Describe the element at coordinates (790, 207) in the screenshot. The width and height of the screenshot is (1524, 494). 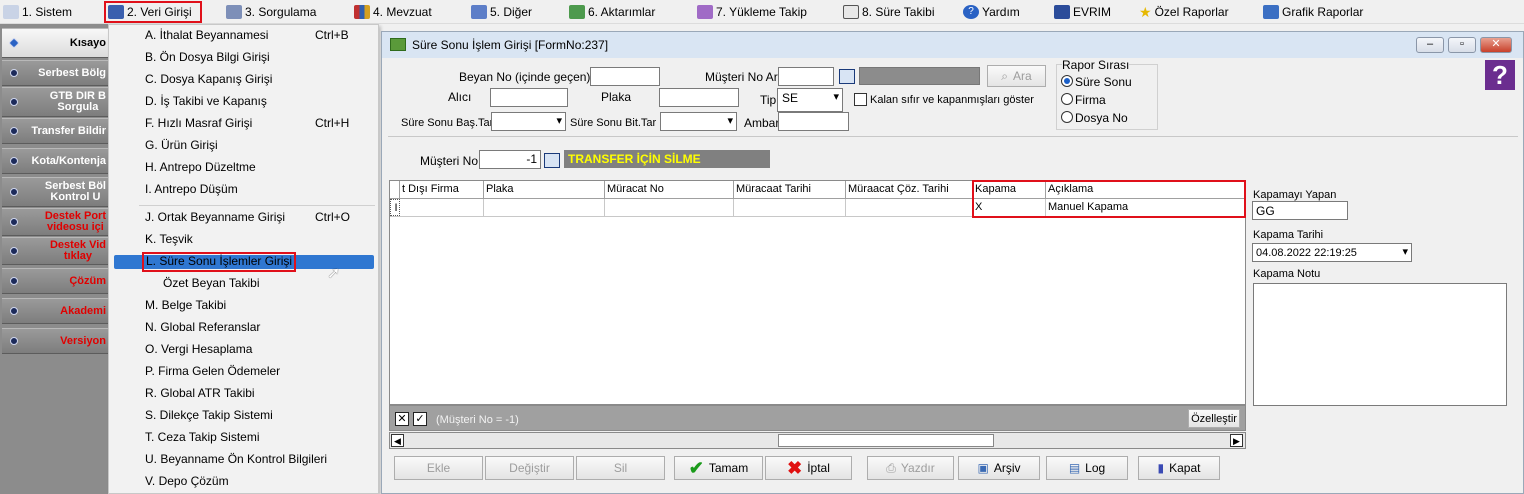
I see `cell-muracaat-tarihi` at that location.